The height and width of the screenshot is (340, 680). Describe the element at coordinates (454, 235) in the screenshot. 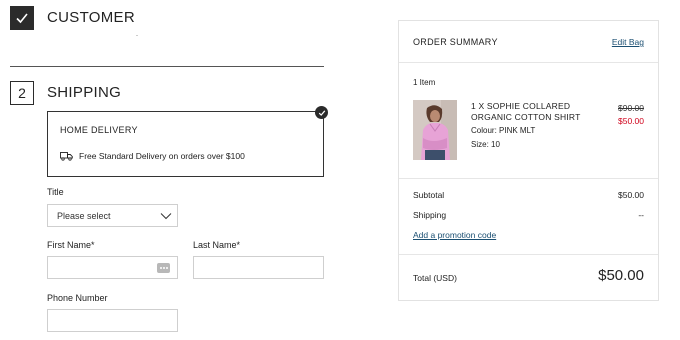

I see `add-promotion-code-link: Add a promotion code` at that location.